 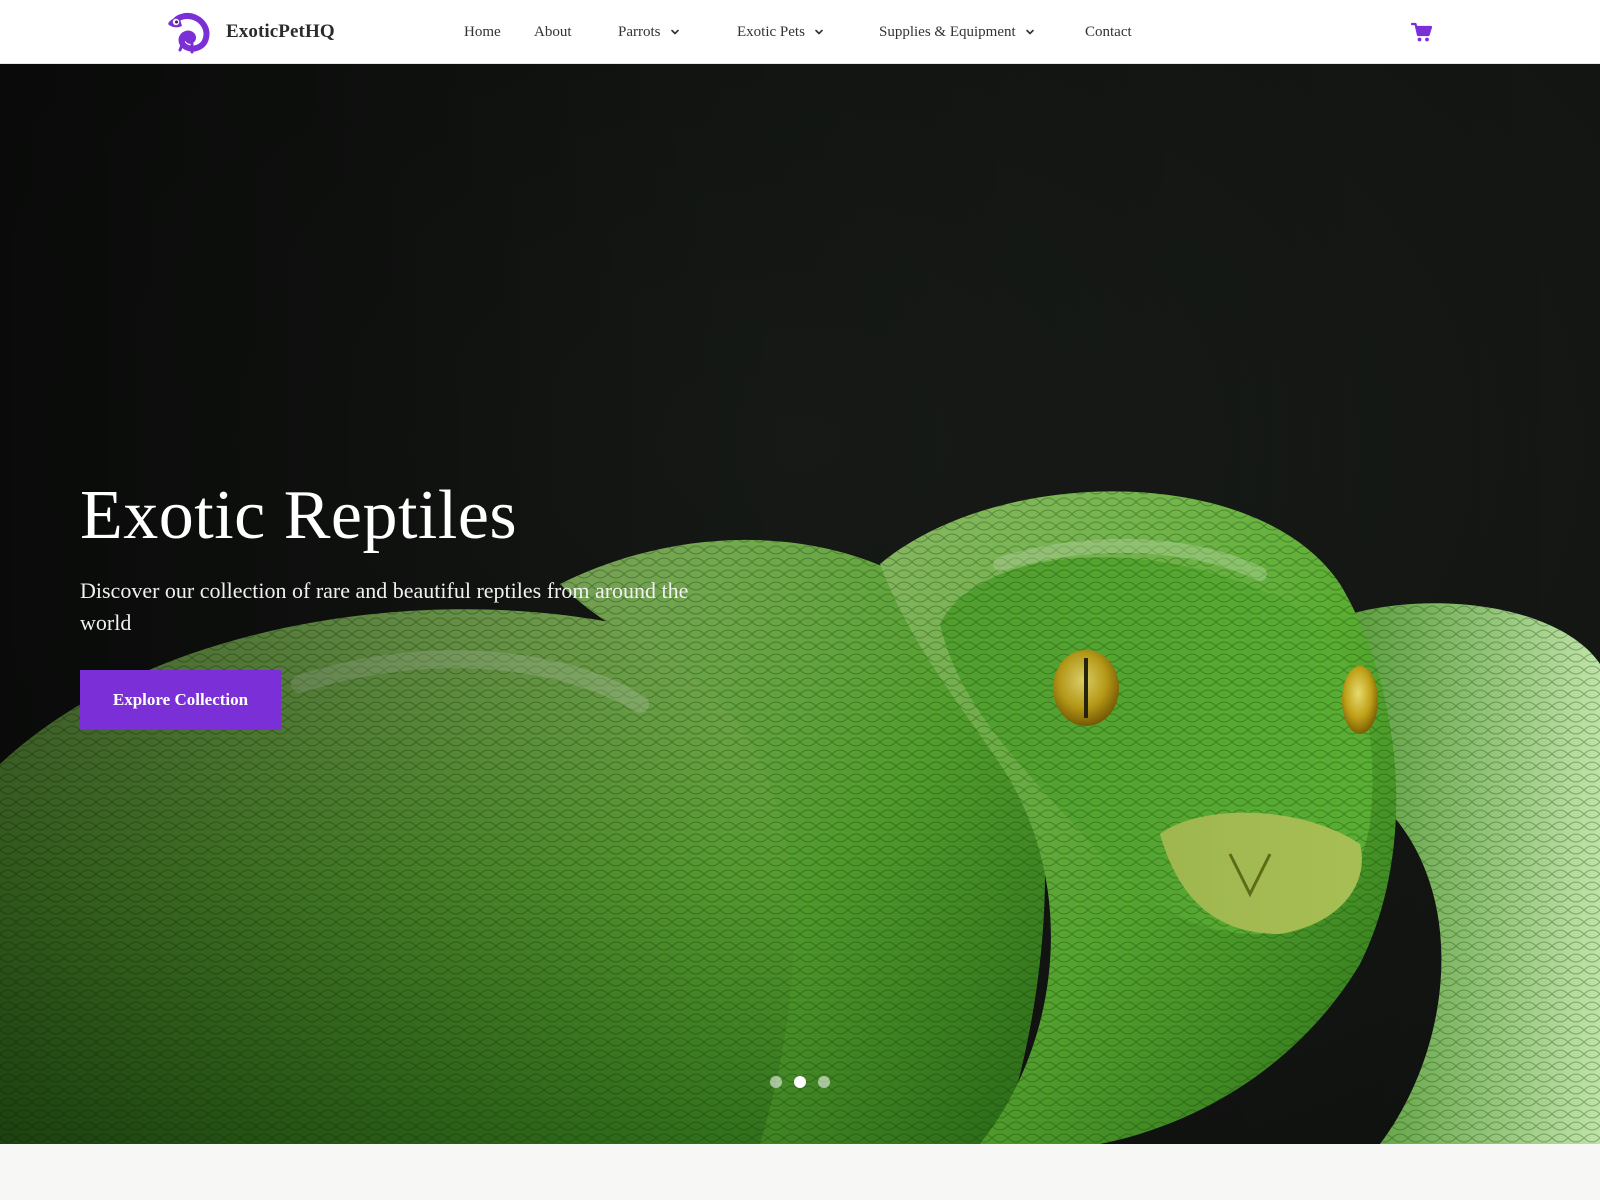 I want to click on nav-item-label: Parrots, so click(x=639, y=31).